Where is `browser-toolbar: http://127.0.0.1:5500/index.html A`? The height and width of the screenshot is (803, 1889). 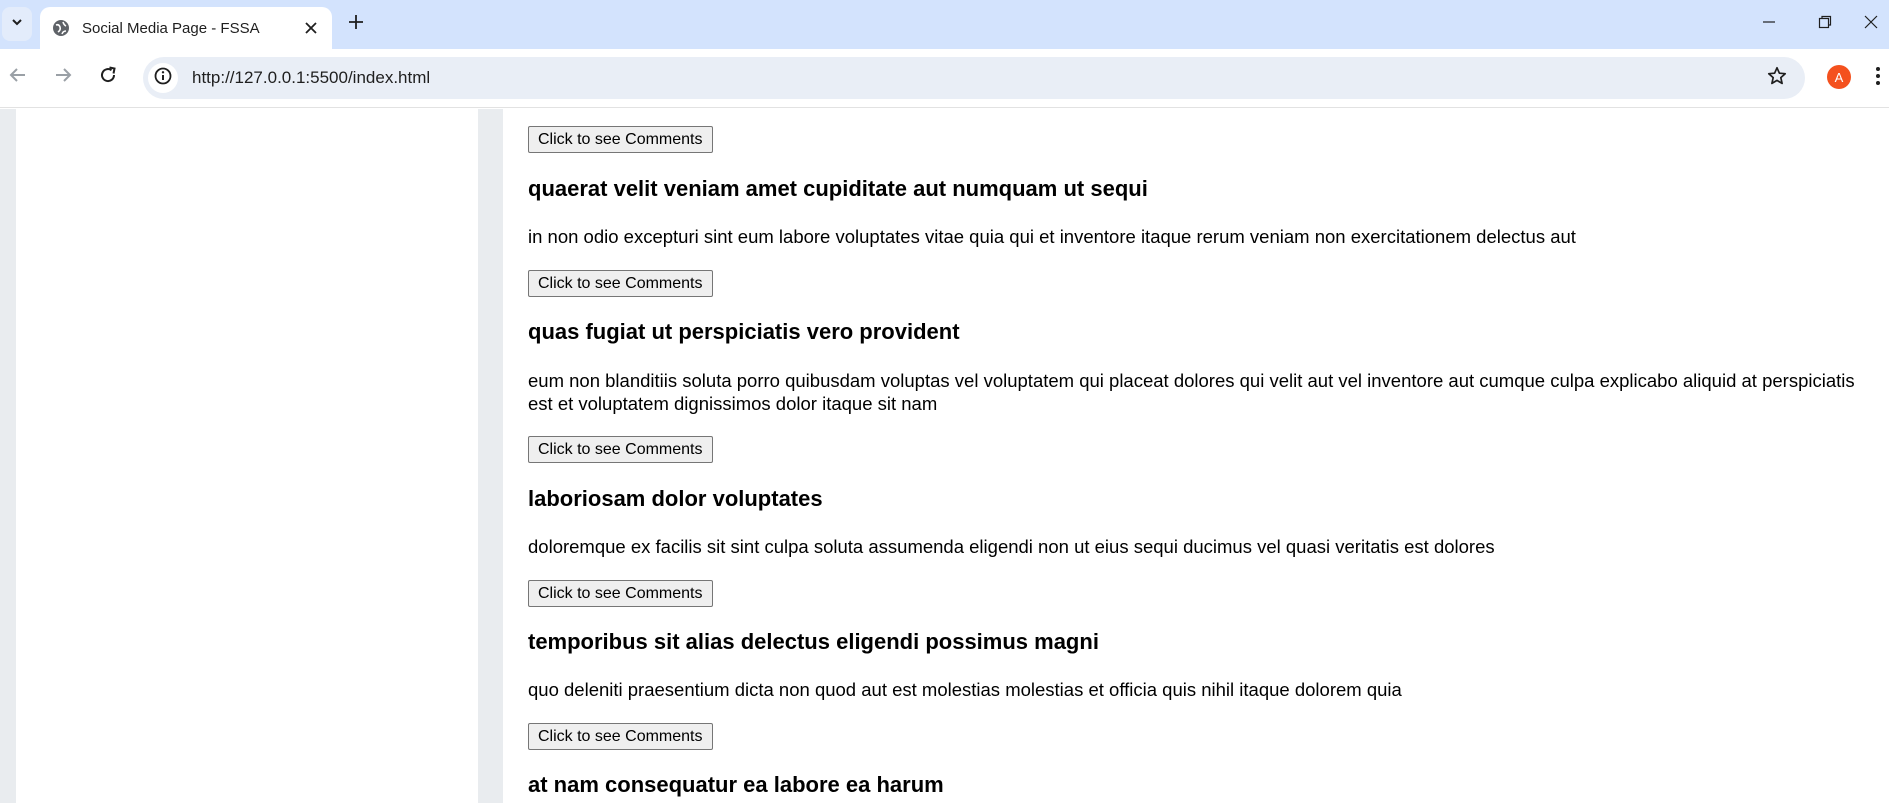 browser-toolbar: http://127.0.0.1:5500/index.html A is located at coordinates (944, 78).